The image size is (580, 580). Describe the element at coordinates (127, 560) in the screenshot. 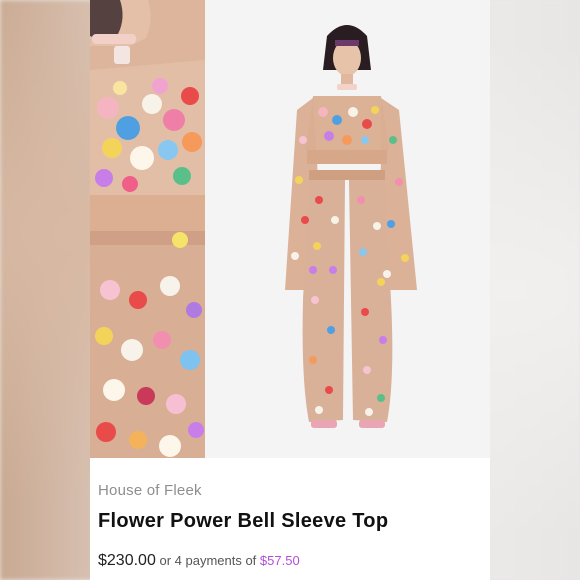

I see `product-price: $230.00` at that location.